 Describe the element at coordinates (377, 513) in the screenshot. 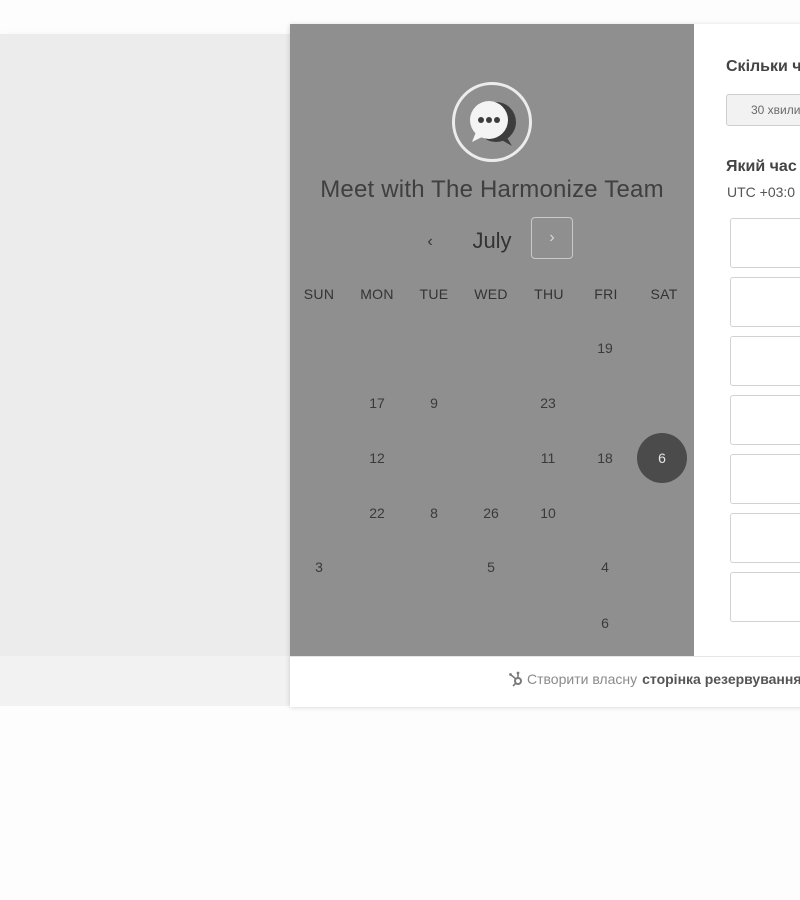

I see `calendar-day: 22` at that location.